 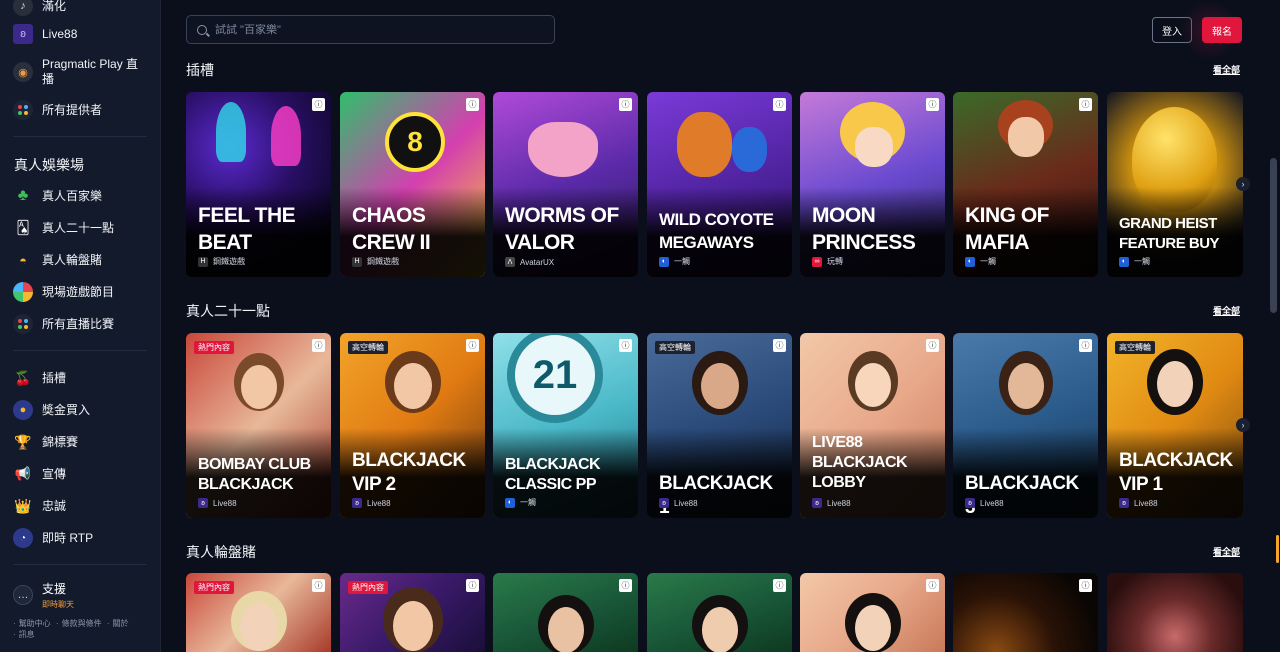 What do you see at coordinates (1273, 235) in the screenshot?
I see `page-scrollbar-thumb` at bounding box center [1273, 235].